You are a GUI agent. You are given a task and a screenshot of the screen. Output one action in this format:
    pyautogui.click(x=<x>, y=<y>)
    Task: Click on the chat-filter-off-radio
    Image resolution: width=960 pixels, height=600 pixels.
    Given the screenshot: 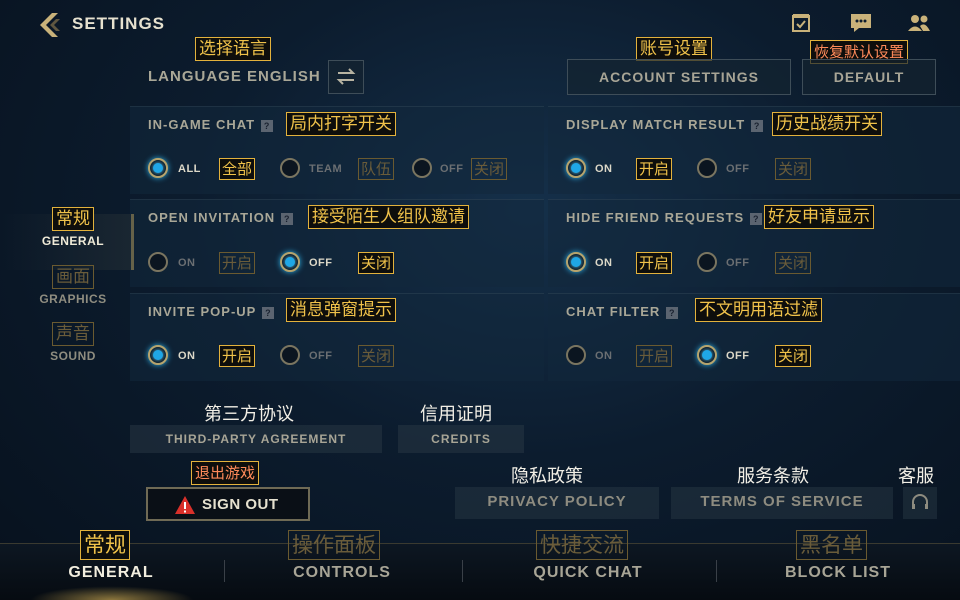 What is the action you would take?
    pyautogui.click(x=707, y=355)
    